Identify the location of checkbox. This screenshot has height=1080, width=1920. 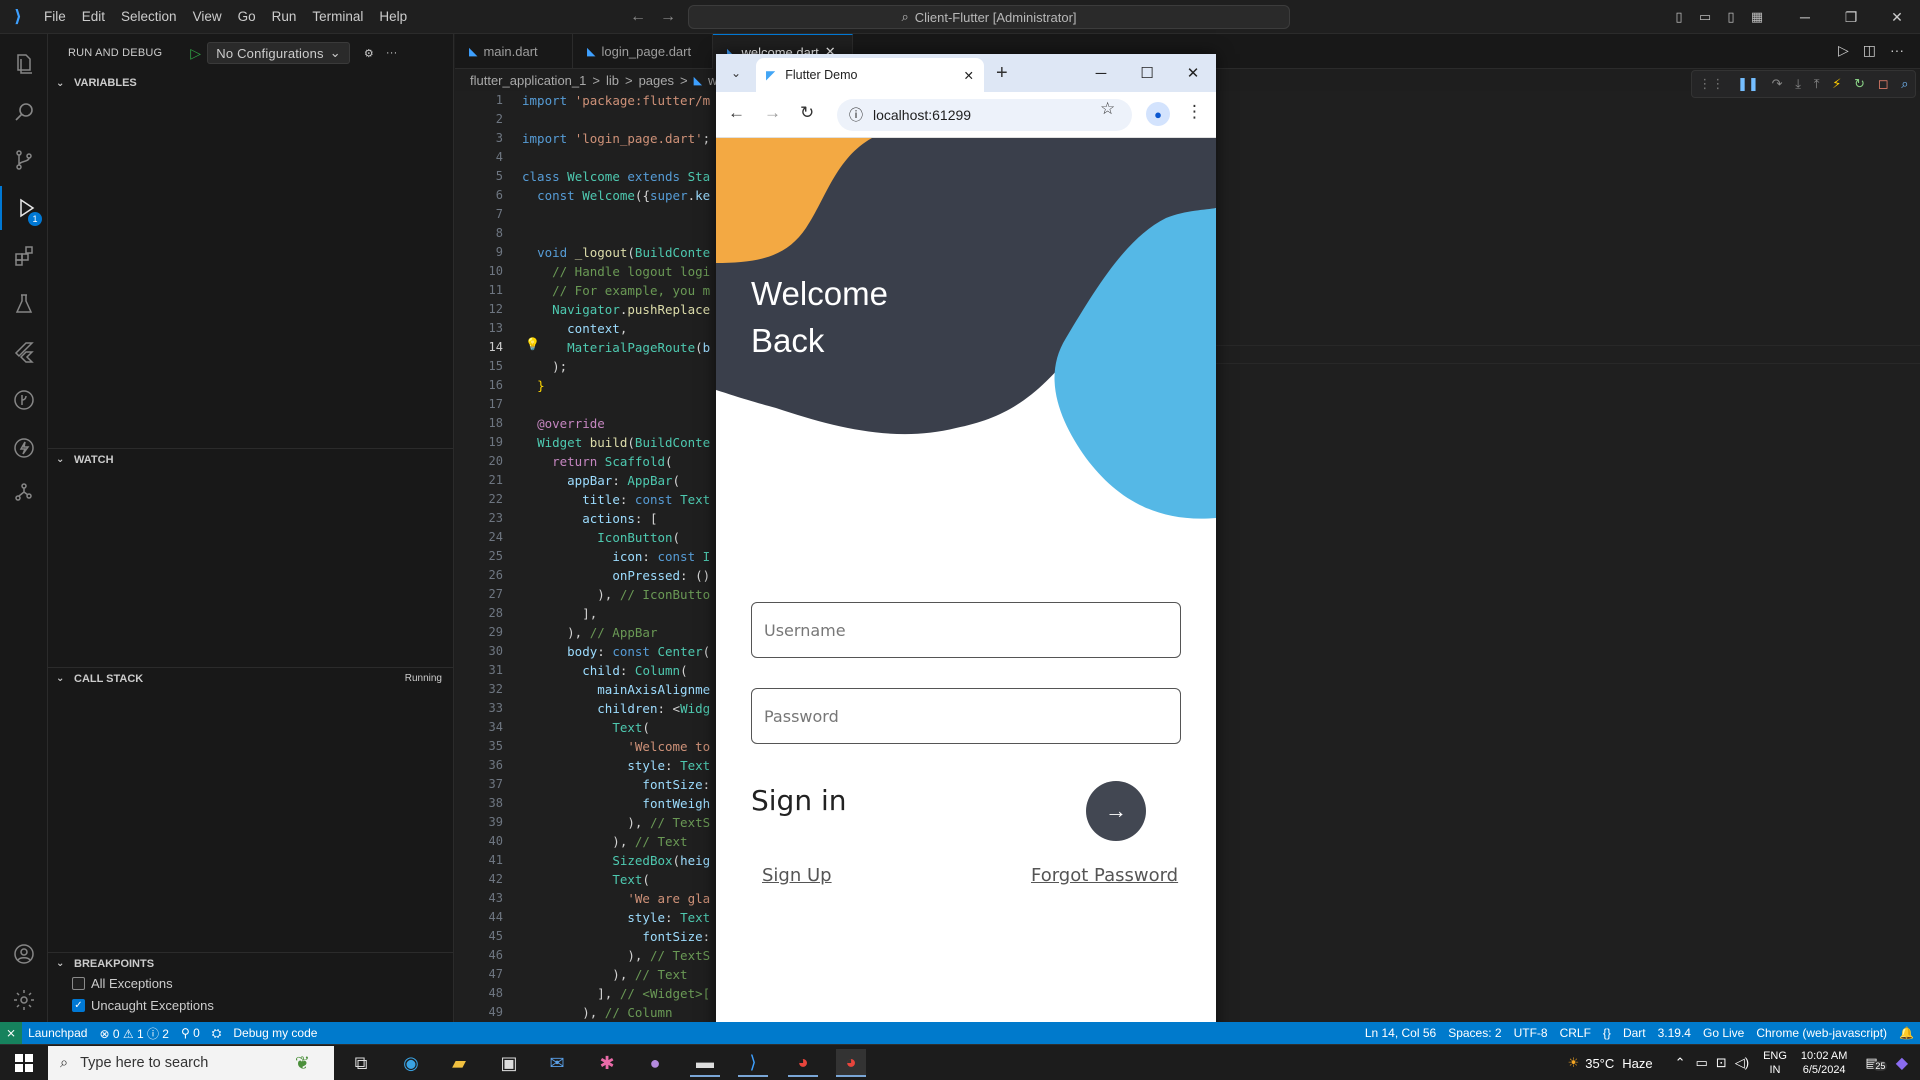
(78, 983).